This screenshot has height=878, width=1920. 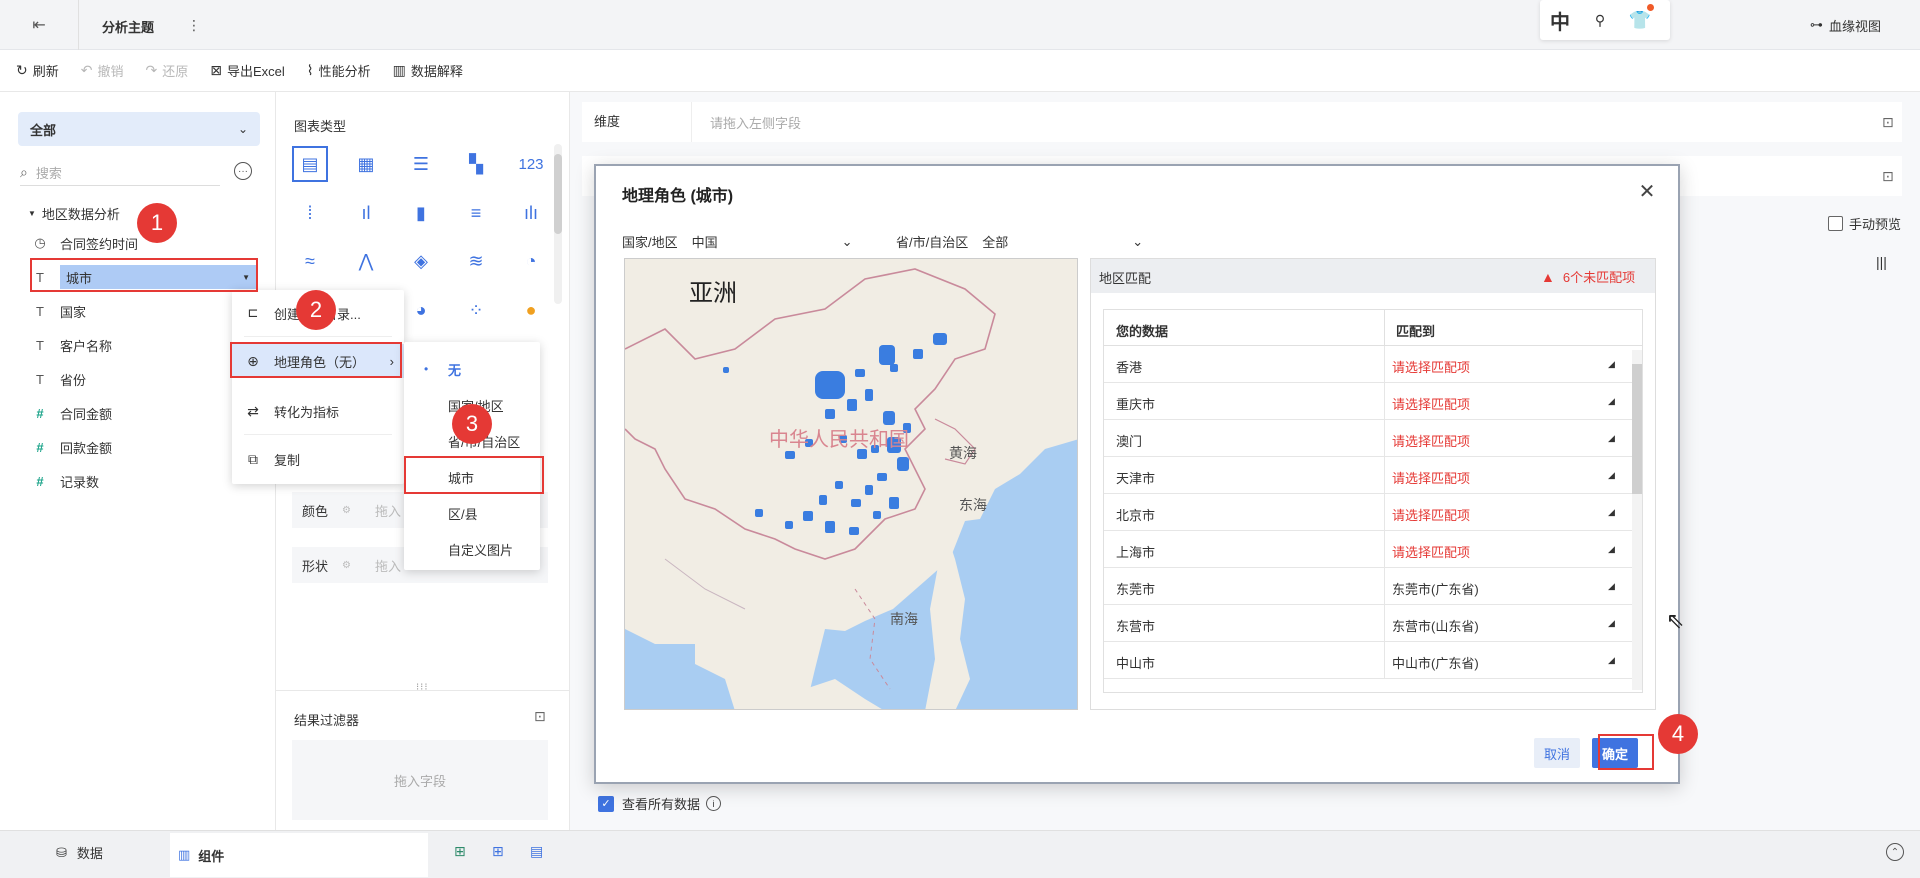 What do you see at coordinates (71, 413) in the screenshot?
I see `field-item: # 合同金额` at bounding box center [71, 413].